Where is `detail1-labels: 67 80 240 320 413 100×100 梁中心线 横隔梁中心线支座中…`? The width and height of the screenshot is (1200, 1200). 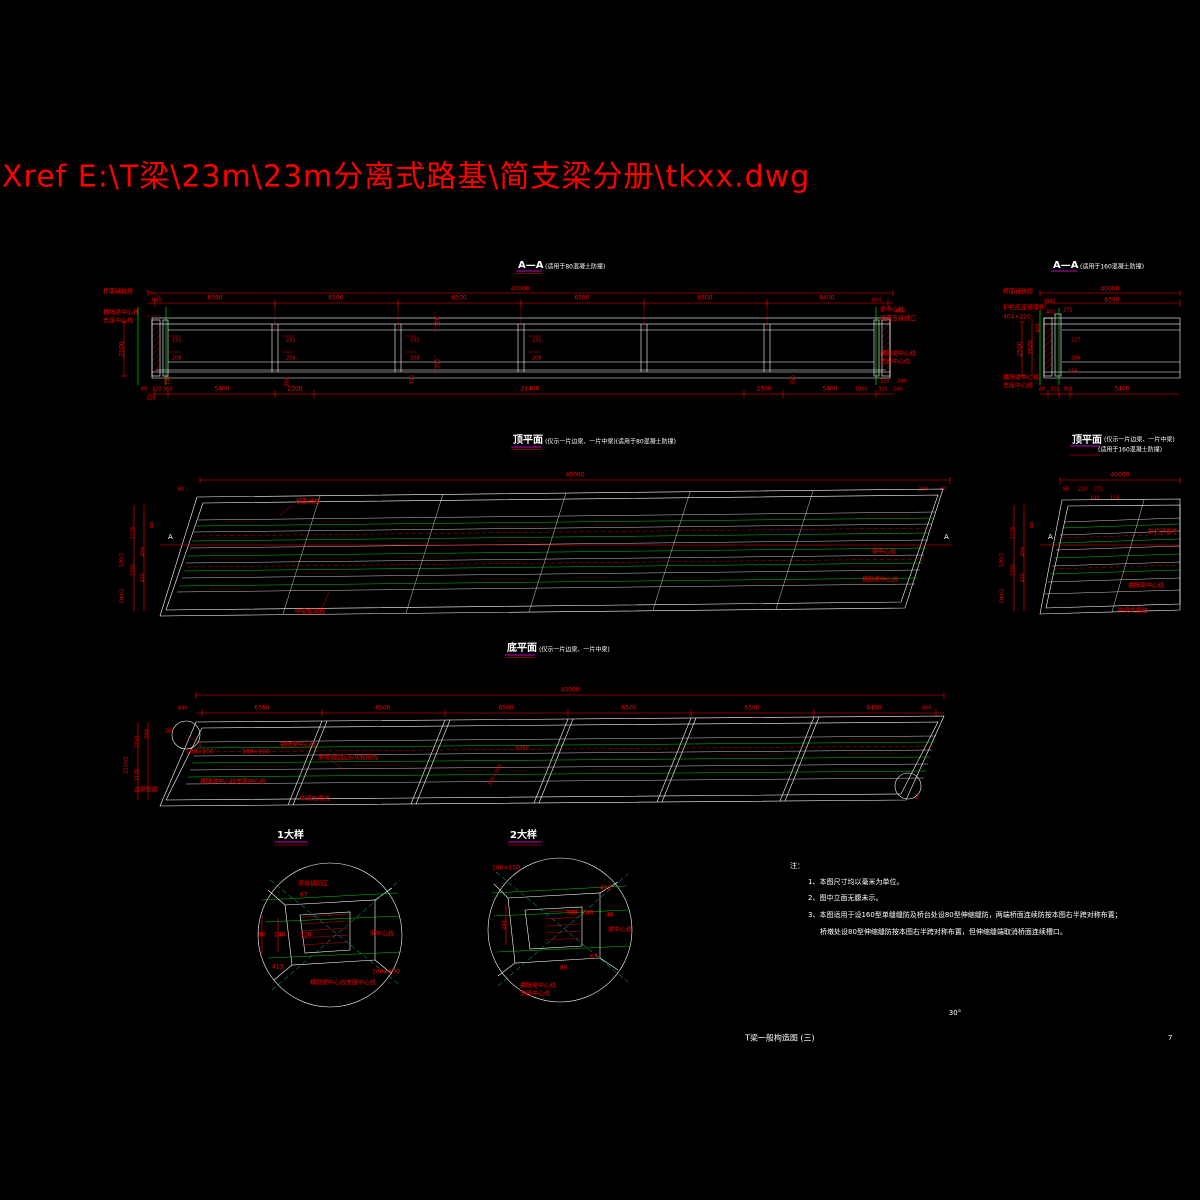
detail1-labels: 67 80 240 320 413 100×100 梁中心线 横隔梁中心线支座中… is located at coordinates (329, 933).